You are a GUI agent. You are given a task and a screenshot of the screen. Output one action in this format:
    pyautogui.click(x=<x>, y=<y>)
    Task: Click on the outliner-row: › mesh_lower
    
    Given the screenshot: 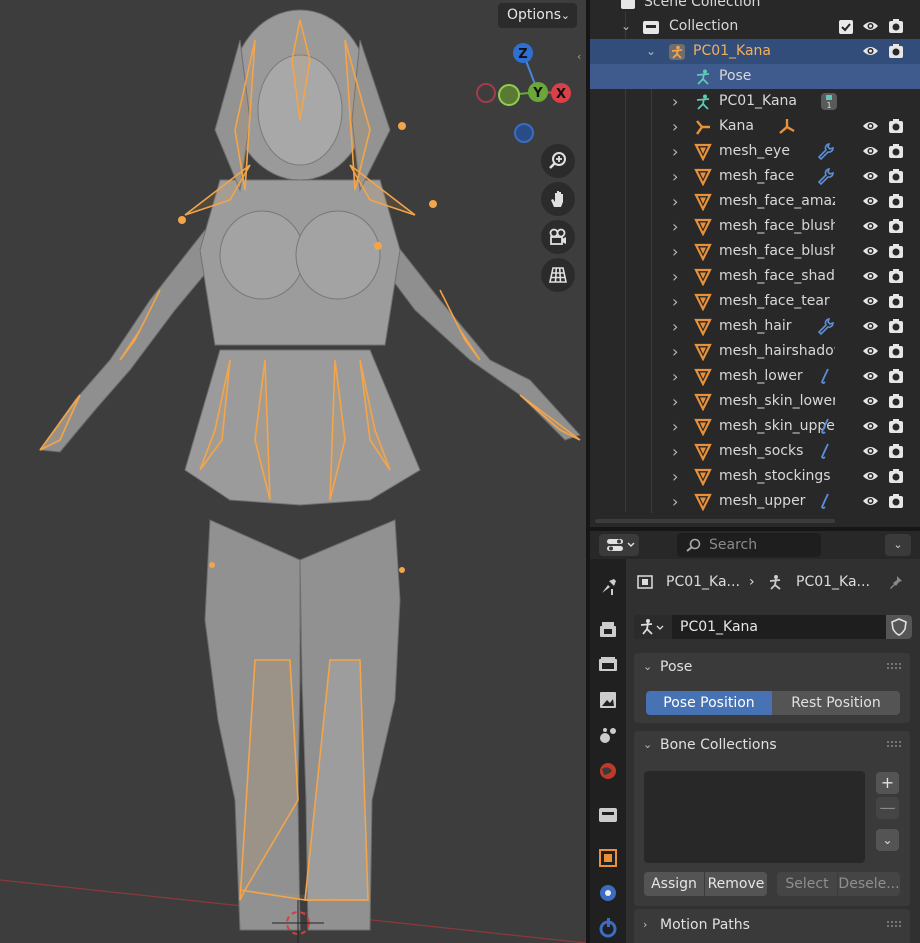 What is the action you would take?
    pyautogui.click(x=755, y=376)
    